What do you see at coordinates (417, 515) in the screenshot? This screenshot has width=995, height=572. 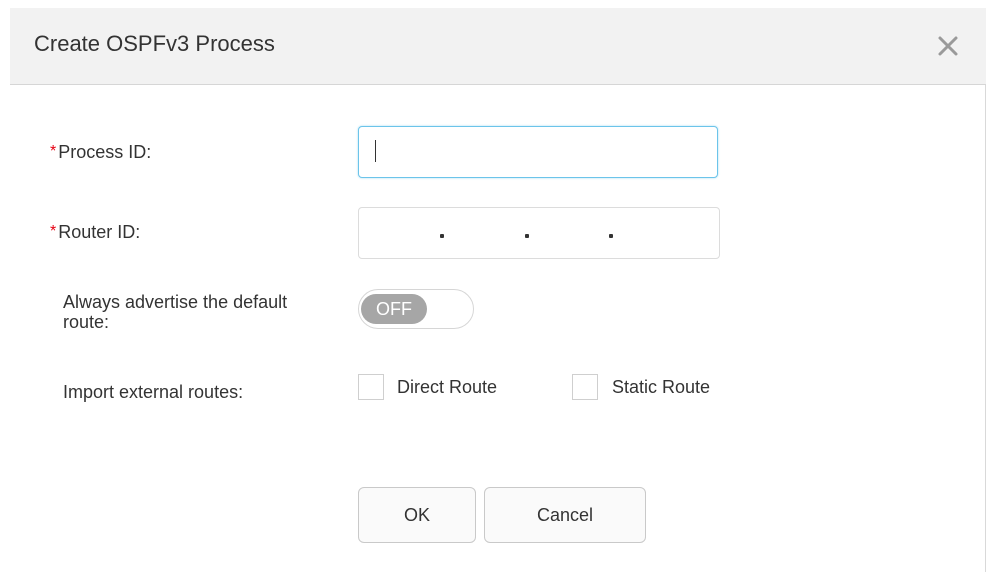 I see `ok-button: OK` at bounding box center [417, 515].